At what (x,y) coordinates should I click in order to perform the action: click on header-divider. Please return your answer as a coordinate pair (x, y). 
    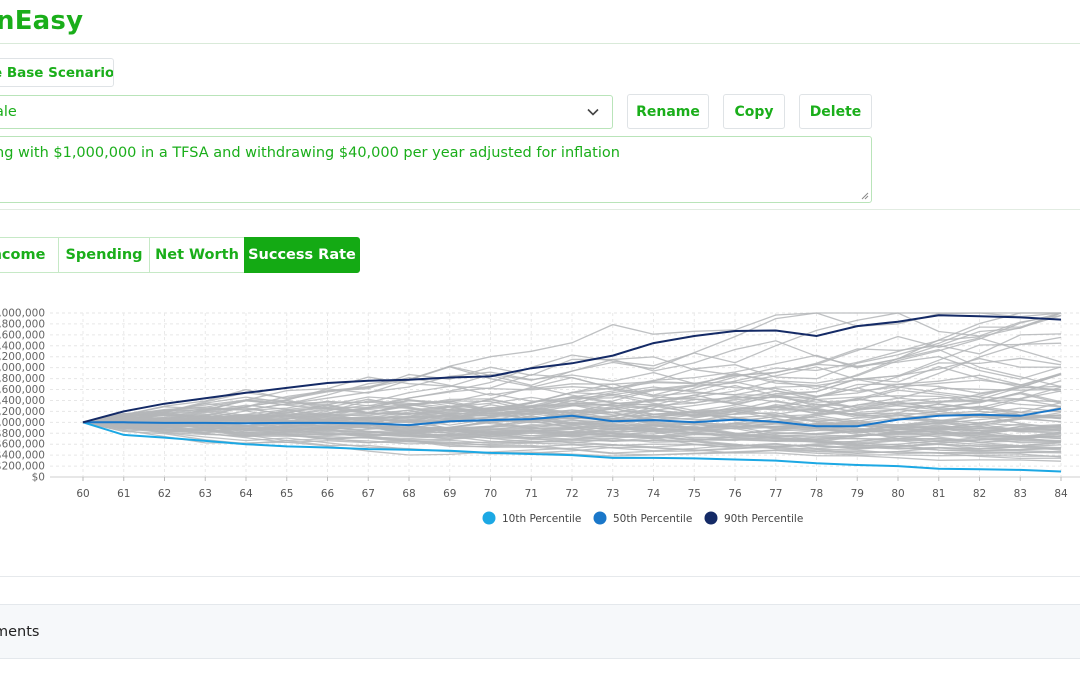
    Looking at the image, I should click on (540, 43).